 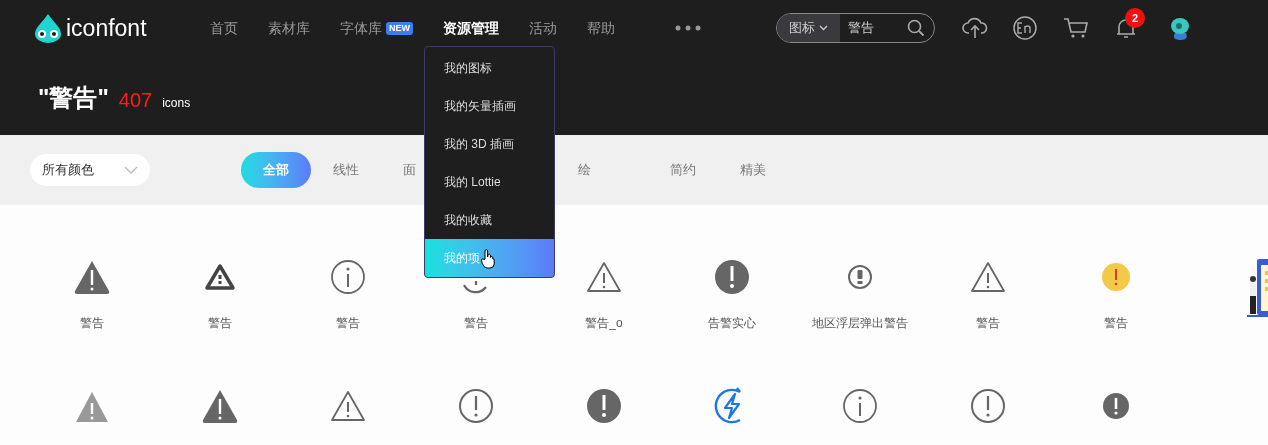 I want to click on new-badge: NEW, so click(x=399, y=28).